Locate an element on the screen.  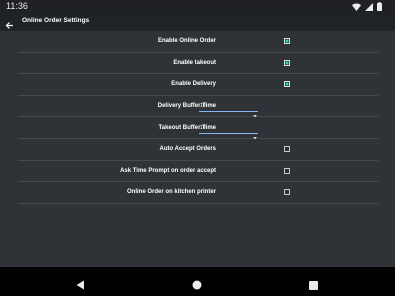
status-icons is located at coordinates (367, 6).